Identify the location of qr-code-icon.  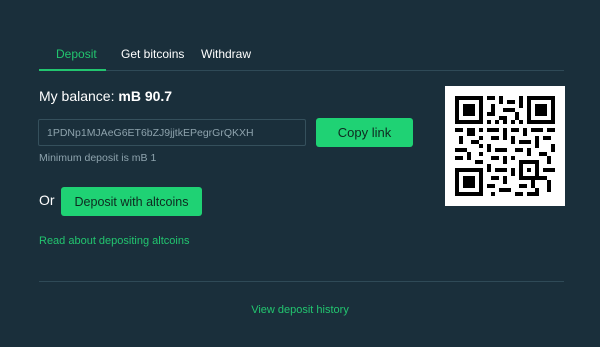
(505, 146).